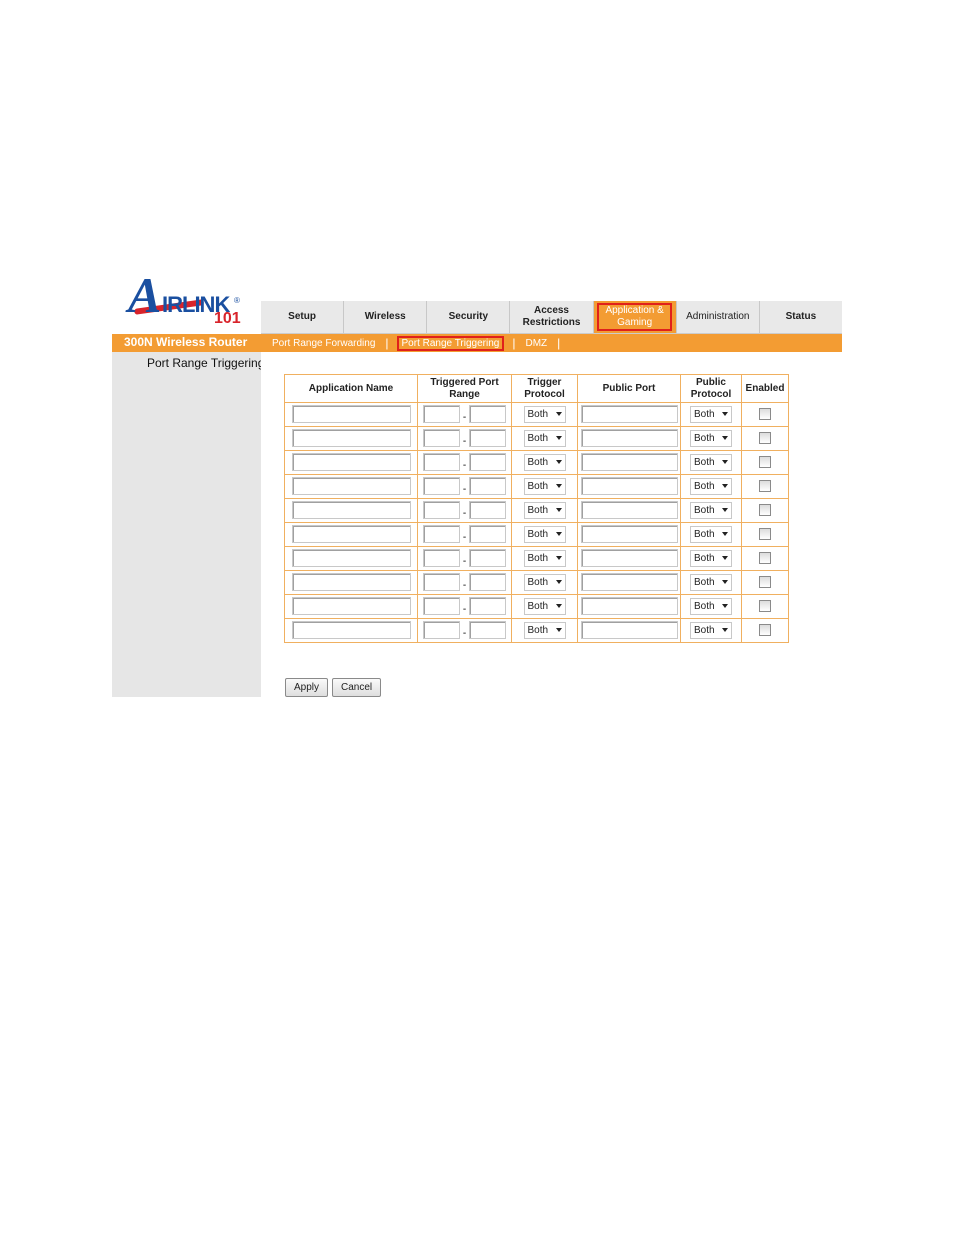  Describe the element at coordinates (386, 317) in the screenshot. I see `tab-wireless: Wireless` at that location.